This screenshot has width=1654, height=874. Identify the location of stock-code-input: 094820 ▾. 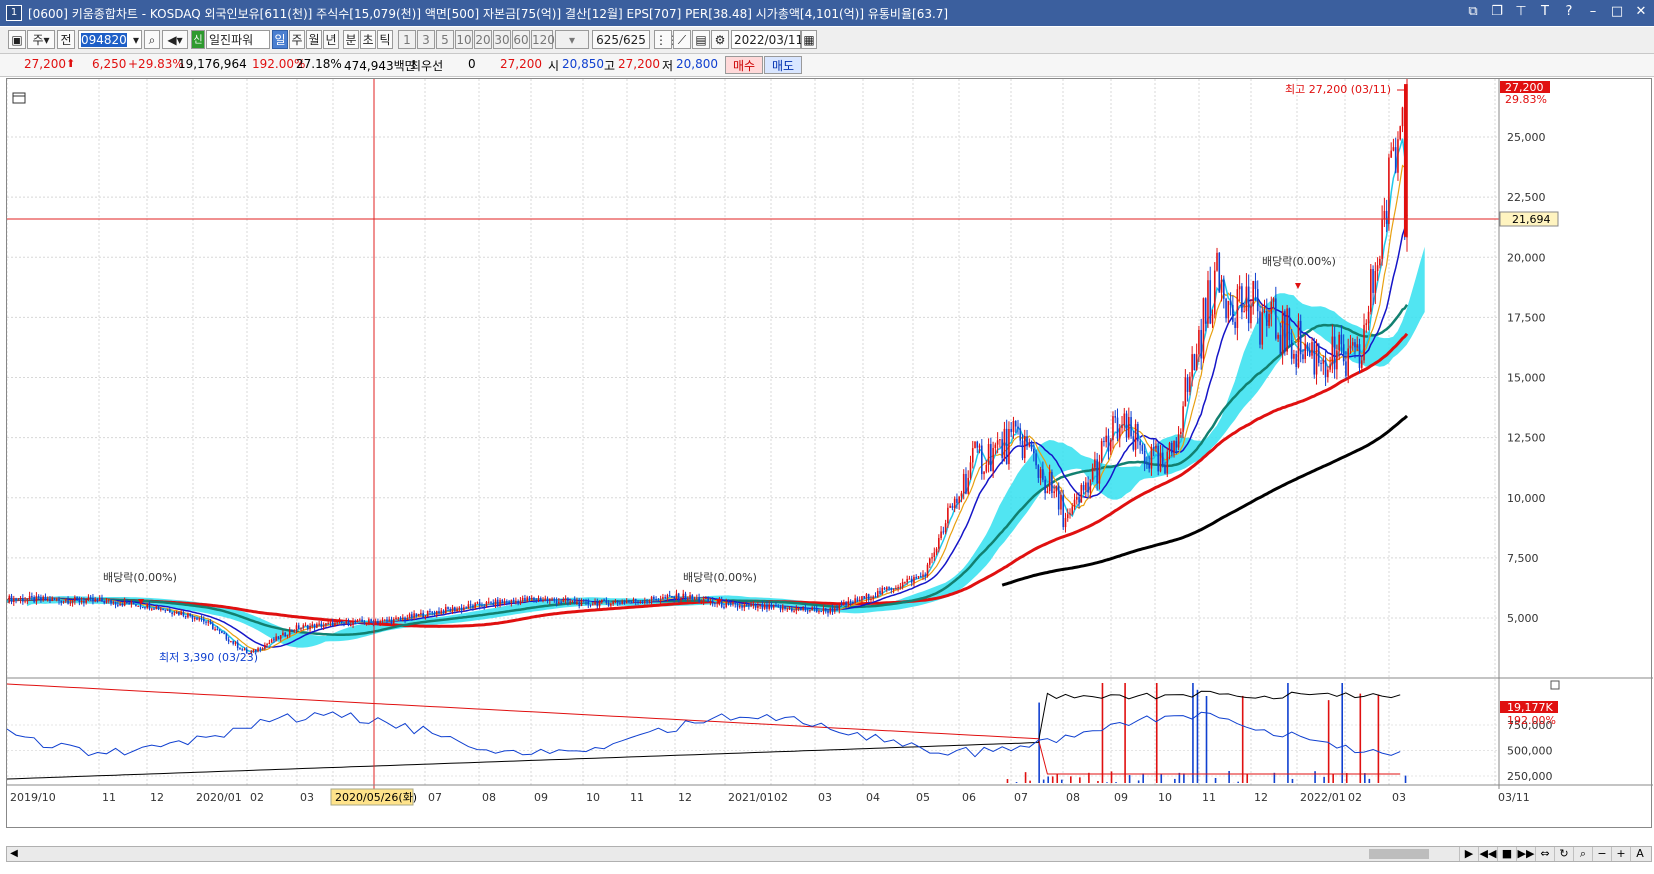
(110, 39).